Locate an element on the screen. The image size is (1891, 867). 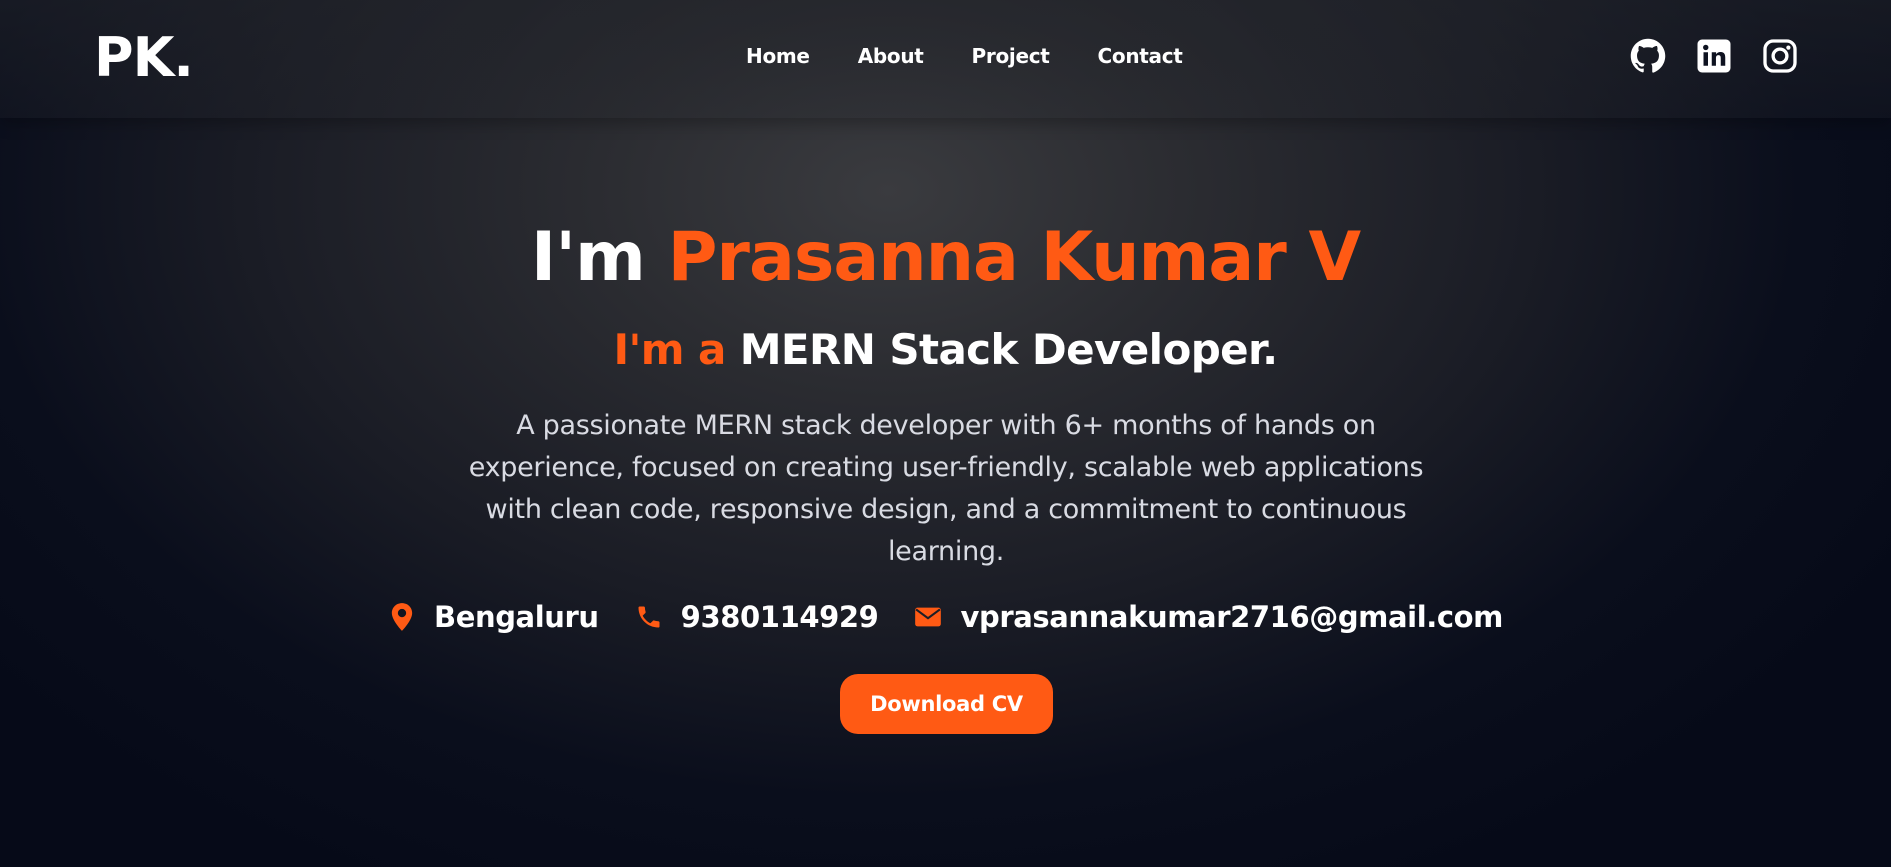
nav-link-contact: Contact is located at coordinates (1140, 56).